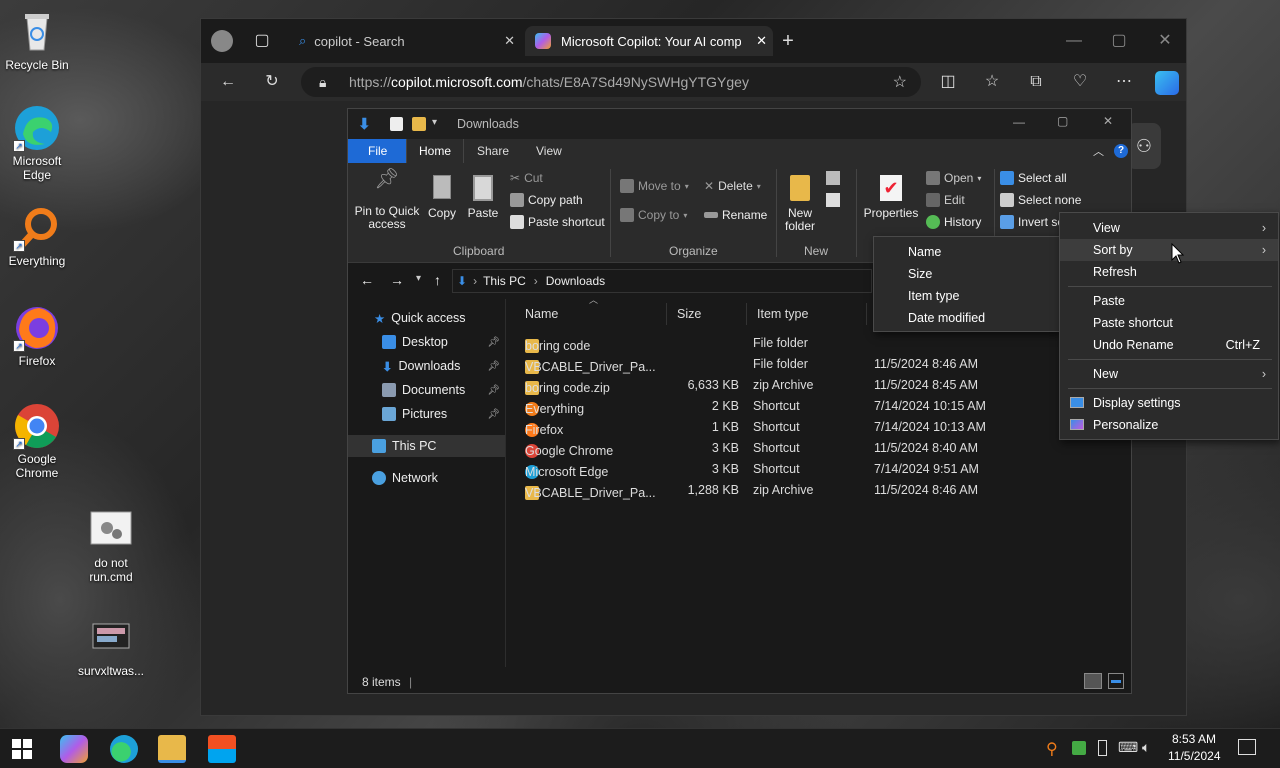  What do you see at coordinates (1194, 756) in the screenshot?
I see `clock-date: 11/5/2024` at bounding box center [1194, 756].